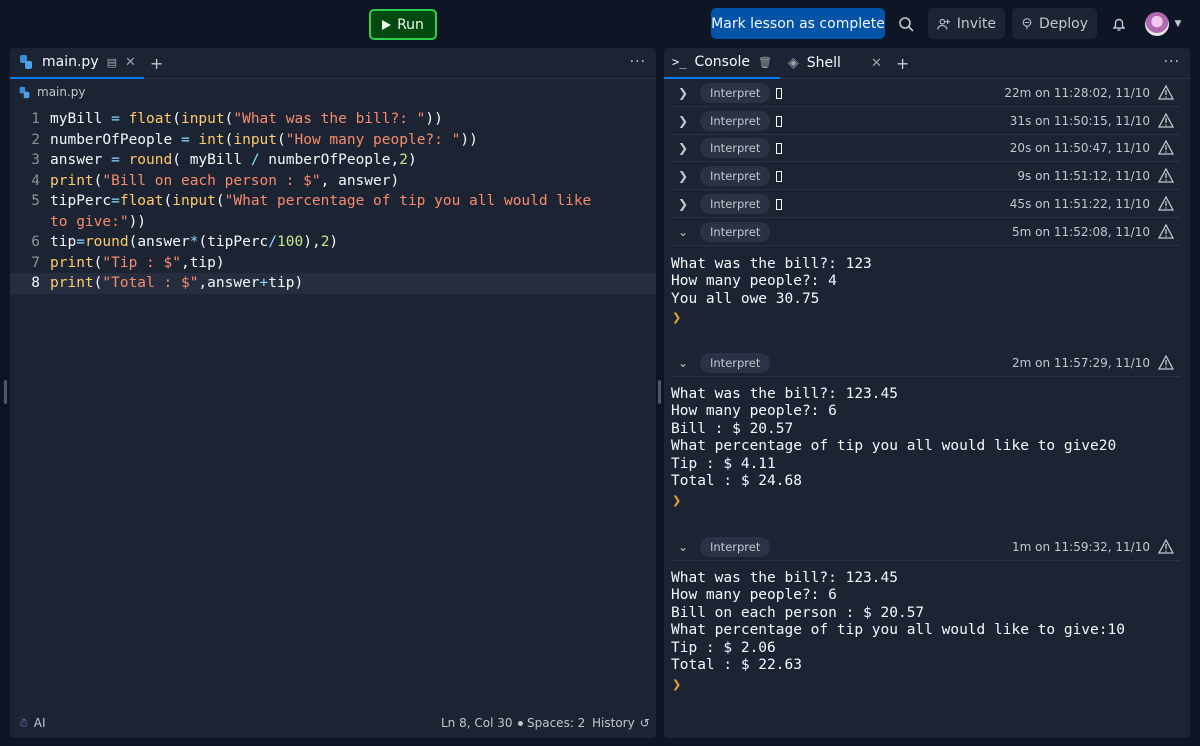 Image resolution: width=1200 pixels, height=746 pixels. Describe the element at coordinates (906, 23) in the screenshot. I see `search-icon` at that location.